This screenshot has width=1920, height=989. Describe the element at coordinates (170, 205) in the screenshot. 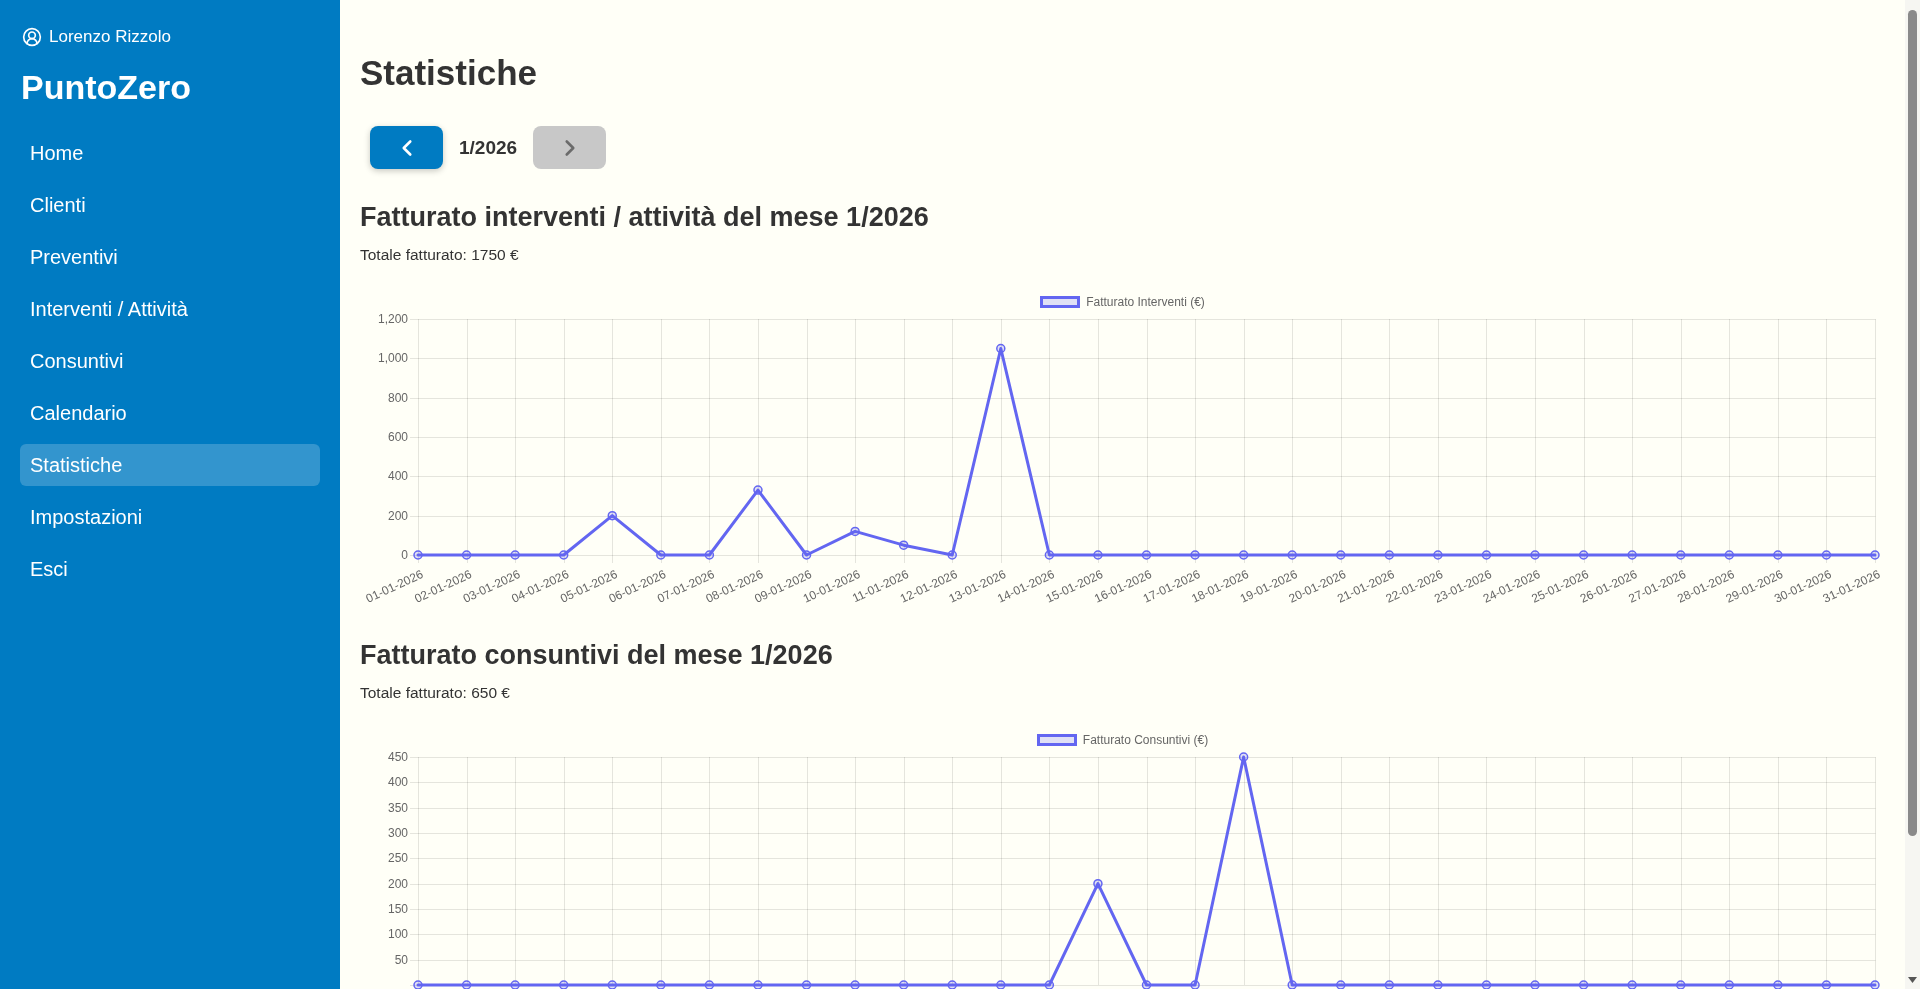

I see `nav-item: Clienti` at that location.